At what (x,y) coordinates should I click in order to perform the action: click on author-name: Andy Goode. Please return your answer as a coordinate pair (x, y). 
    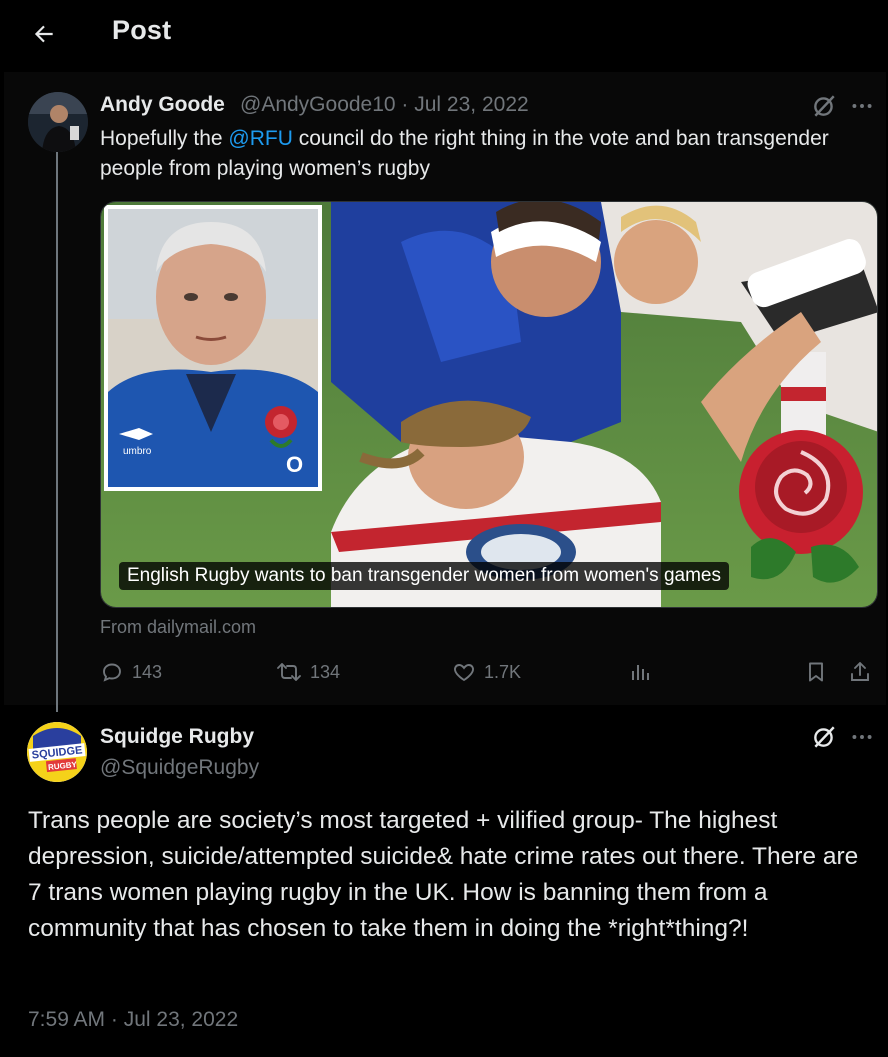
    Looking at the image, I should click on (162, 105).